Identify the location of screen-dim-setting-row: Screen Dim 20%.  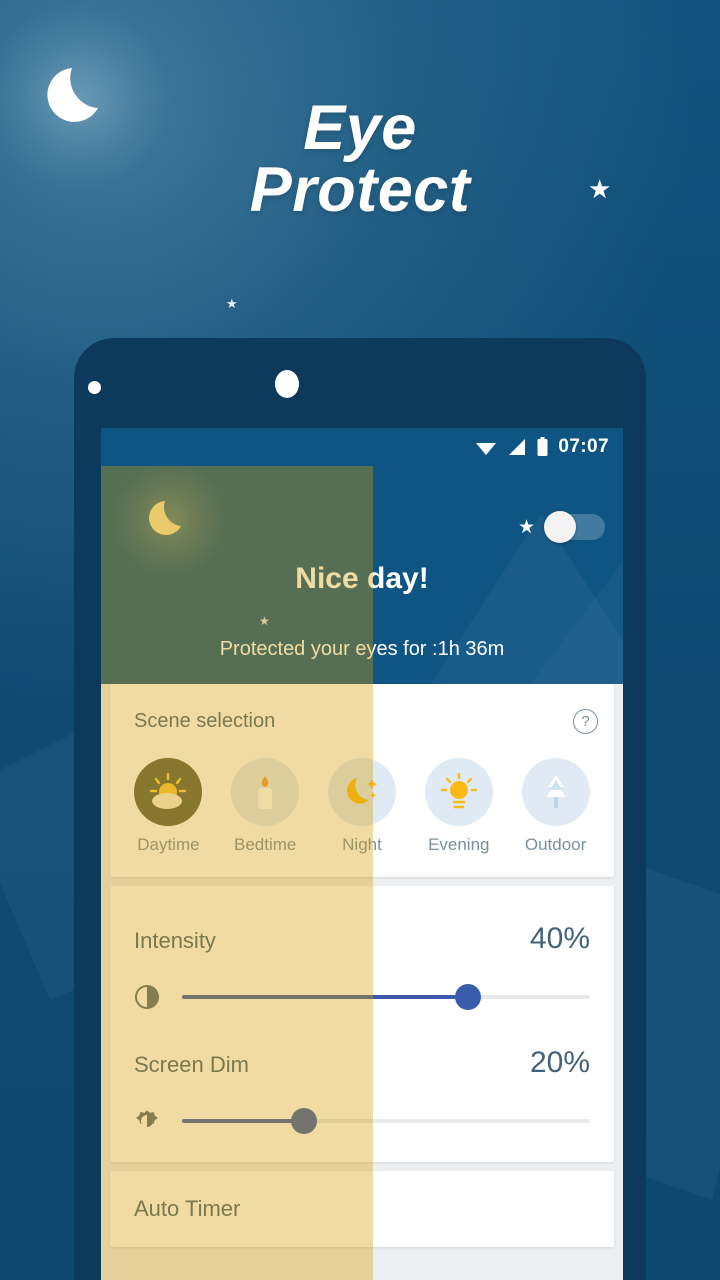
(362, 1089).